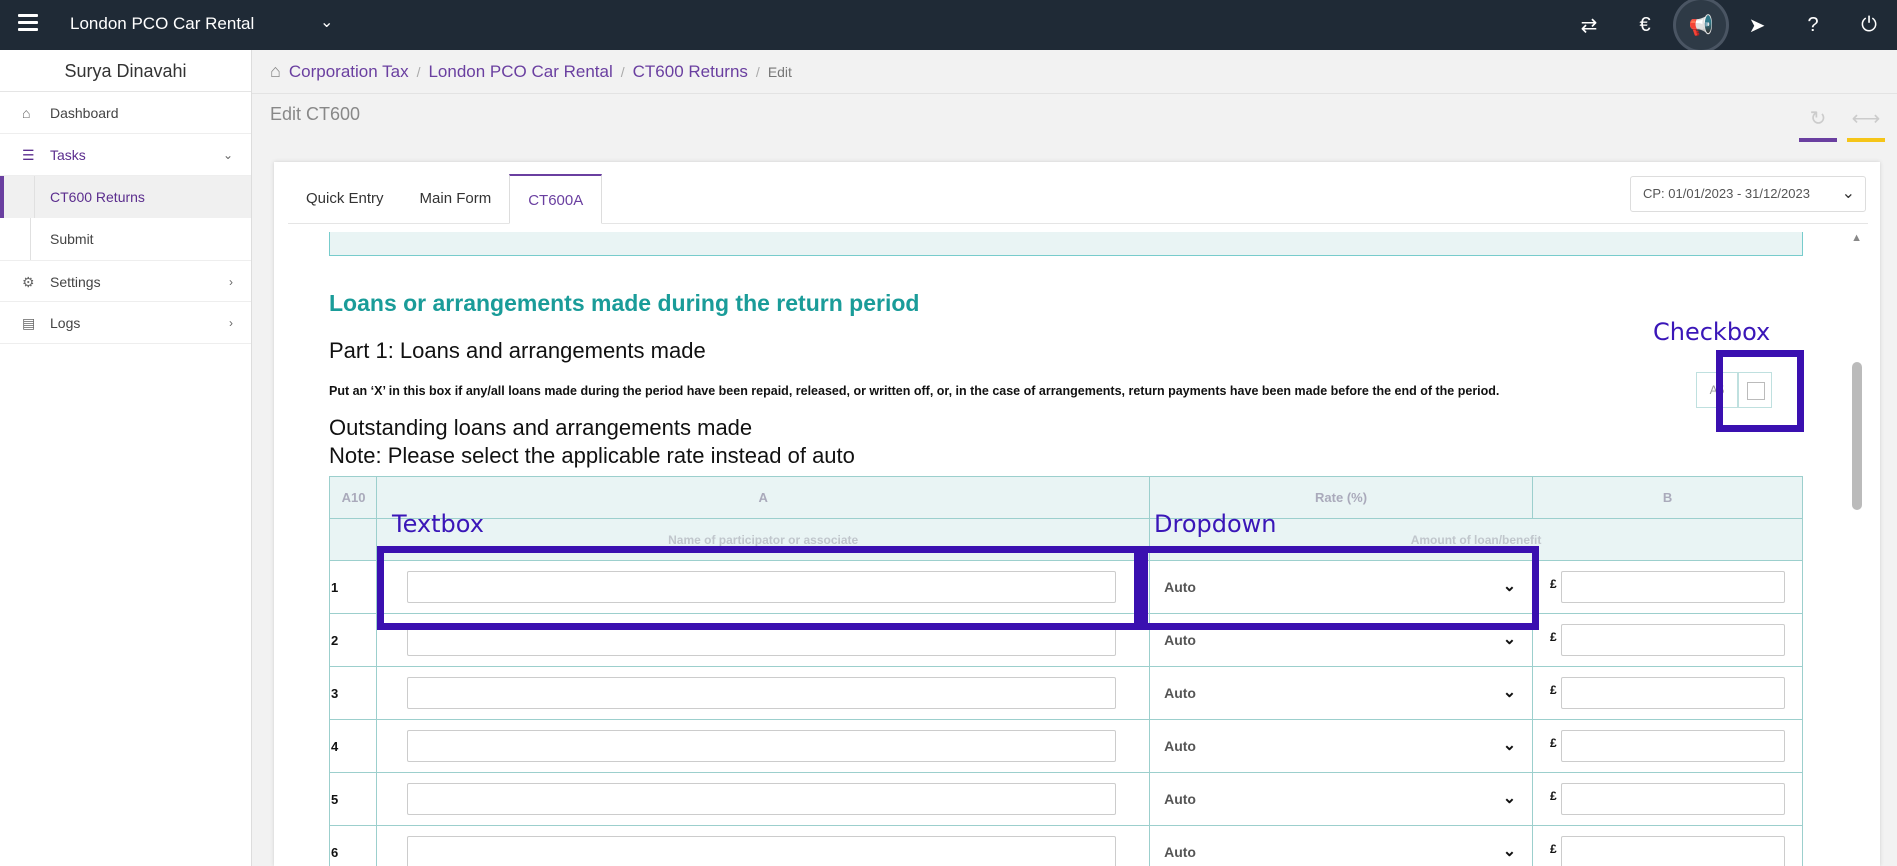 This screenshot has width=1897, height=866. Describe the element at coordinates (1757, 25) in the screenshot. I see `ticket-icon: ➤` at that location.